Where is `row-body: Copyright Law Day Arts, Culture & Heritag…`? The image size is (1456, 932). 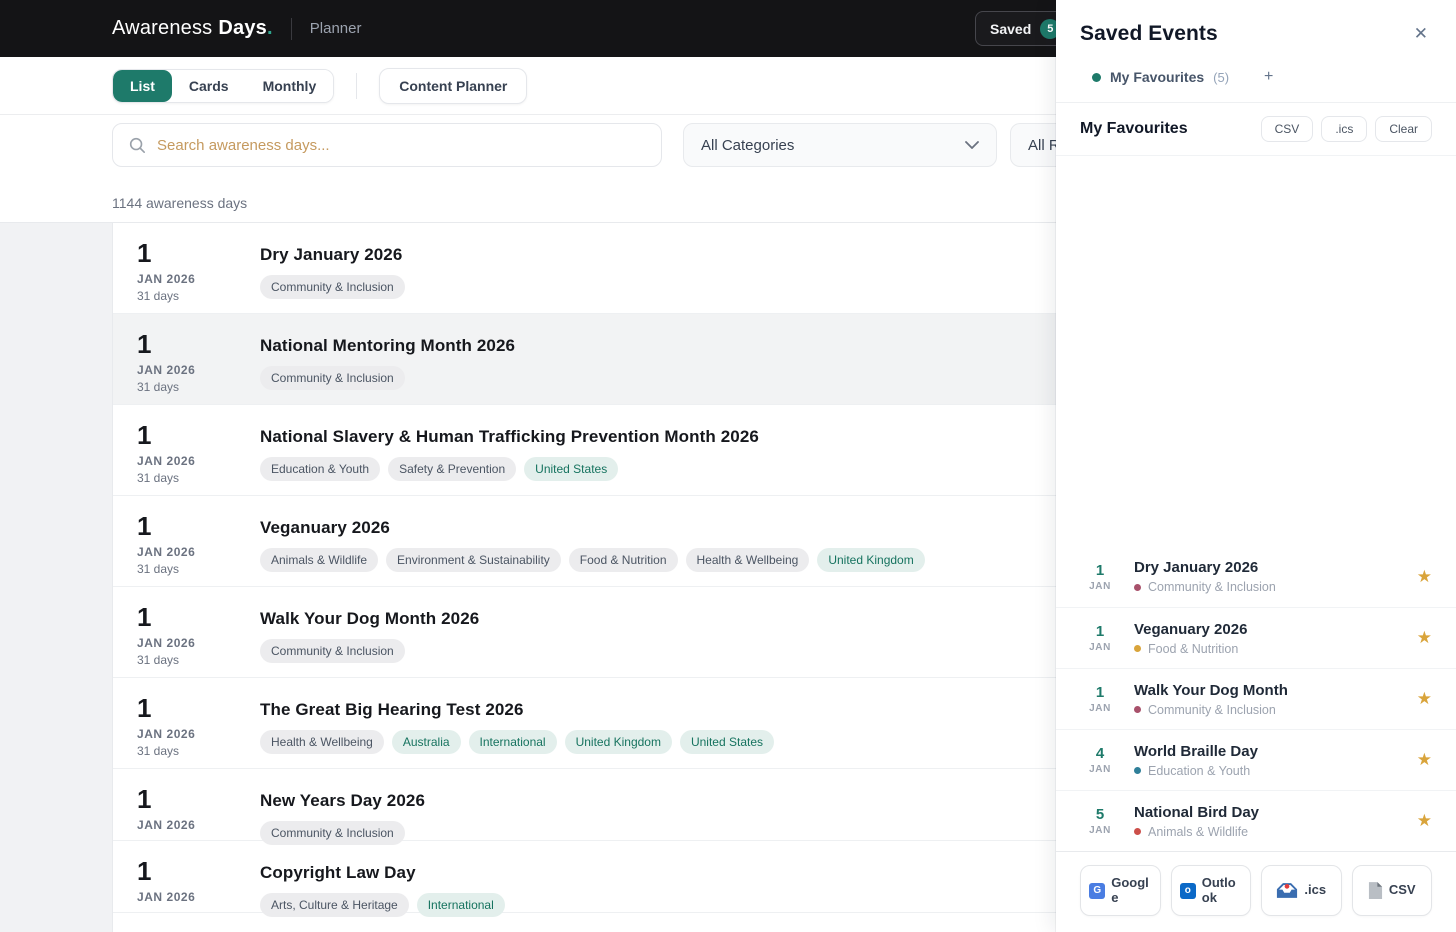
row-body: Copyright Law Day Arts, Culture & Heritag… is located at coordinates (382, 879).